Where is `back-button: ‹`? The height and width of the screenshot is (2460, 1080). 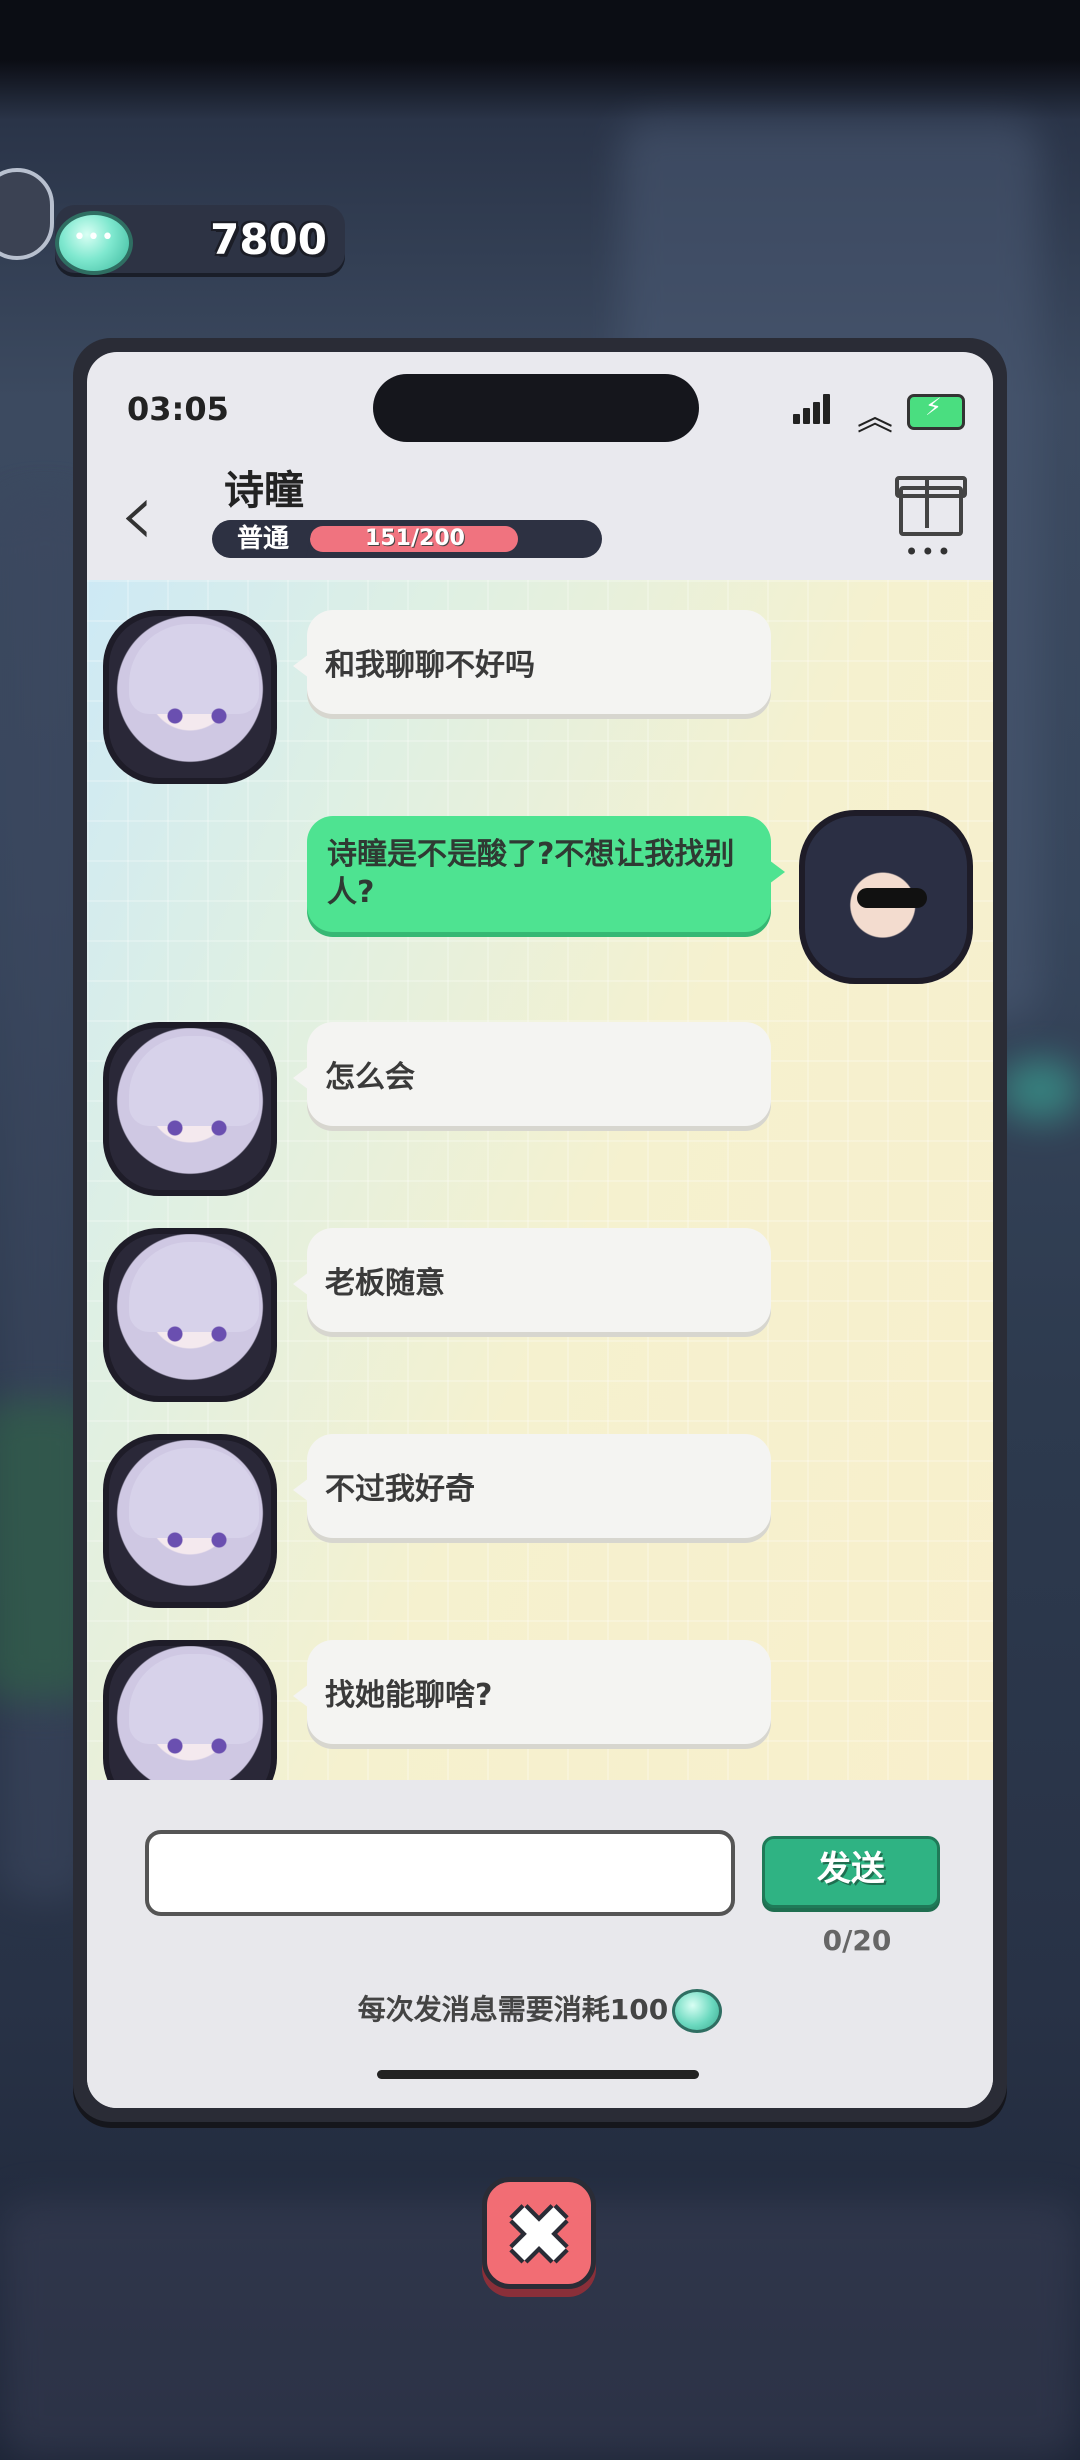 back-button: ‹ is located at coordinates (137, 515).